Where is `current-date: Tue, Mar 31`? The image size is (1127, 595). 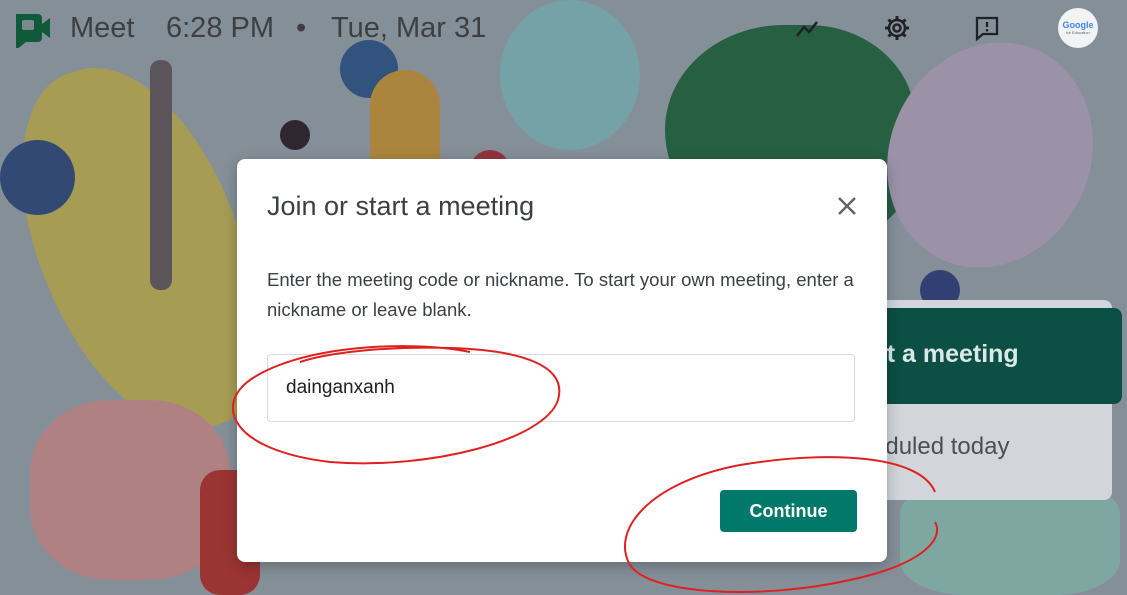
current-date: Tue, Mar 31 is located at coordinates (409, 28).